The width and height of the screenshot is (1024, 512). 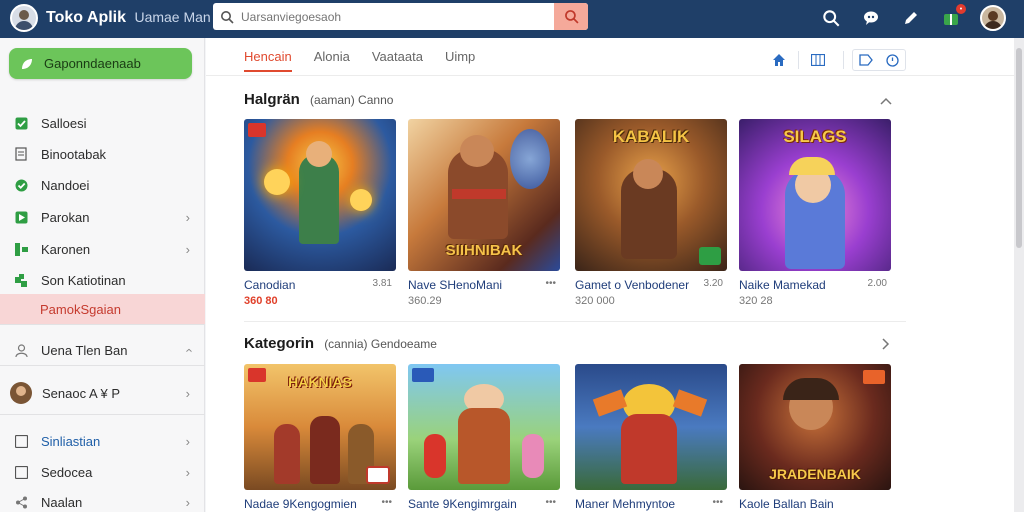 I want to click on section-meta: (cannia) Gendoeame, so click(x=380, y=344).